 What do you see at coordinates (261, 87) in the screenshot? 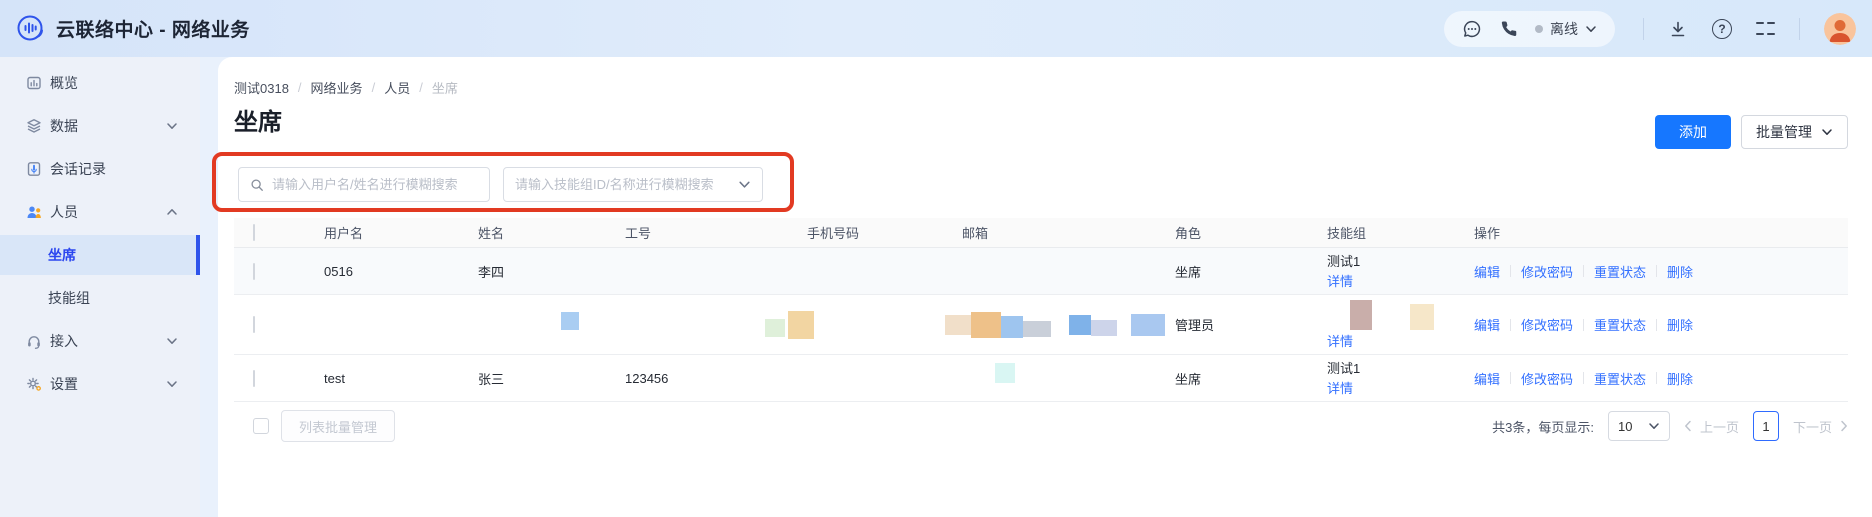
I see `breadcrumb-item: 测试0318` at bounding box center [261, 87].